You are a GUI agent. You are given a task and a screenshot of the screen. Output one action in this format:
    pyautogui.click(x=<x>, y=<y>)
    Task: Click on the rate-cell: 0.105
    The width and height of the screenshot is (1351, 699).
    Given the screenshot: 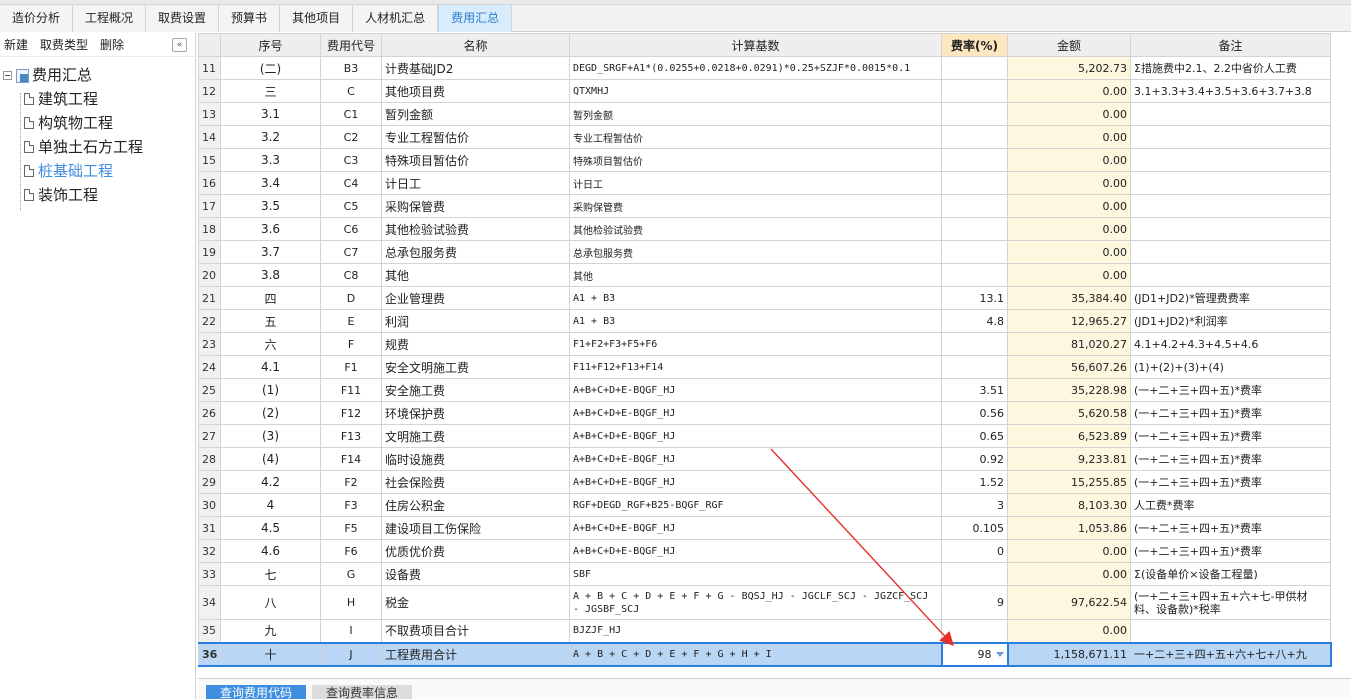 What is the action you would take?
    pyautogui.click(x=974, y=528)
    